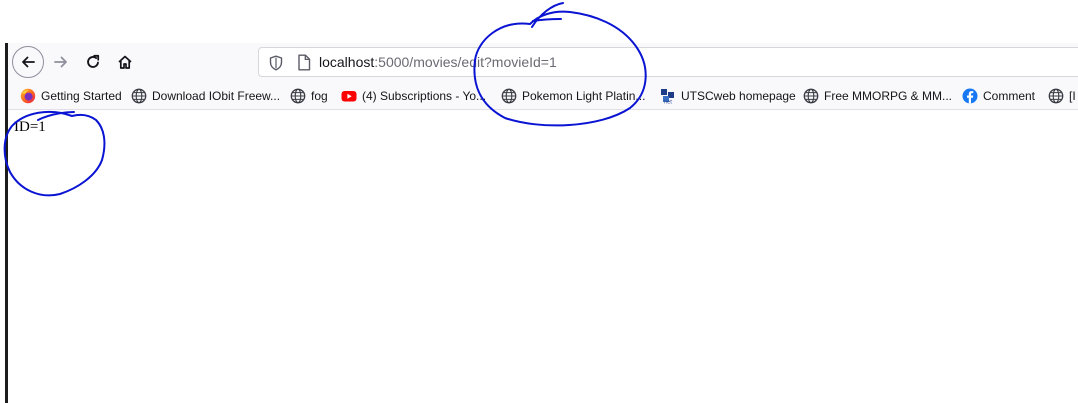 The image size is (1078, 403). I want to click on forward-arrow-icon, so click(60, 62).